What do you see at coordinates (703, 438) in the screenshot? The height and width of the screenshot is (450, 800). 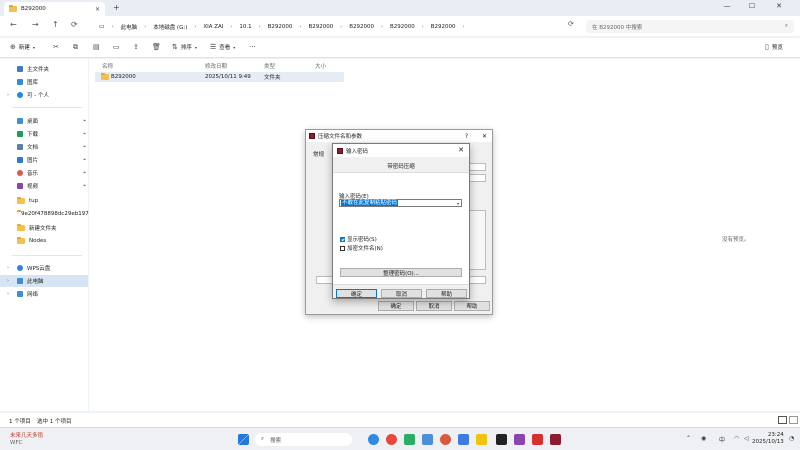 I see `tray-app-icon: ◉` at bounding box center [703, 438].